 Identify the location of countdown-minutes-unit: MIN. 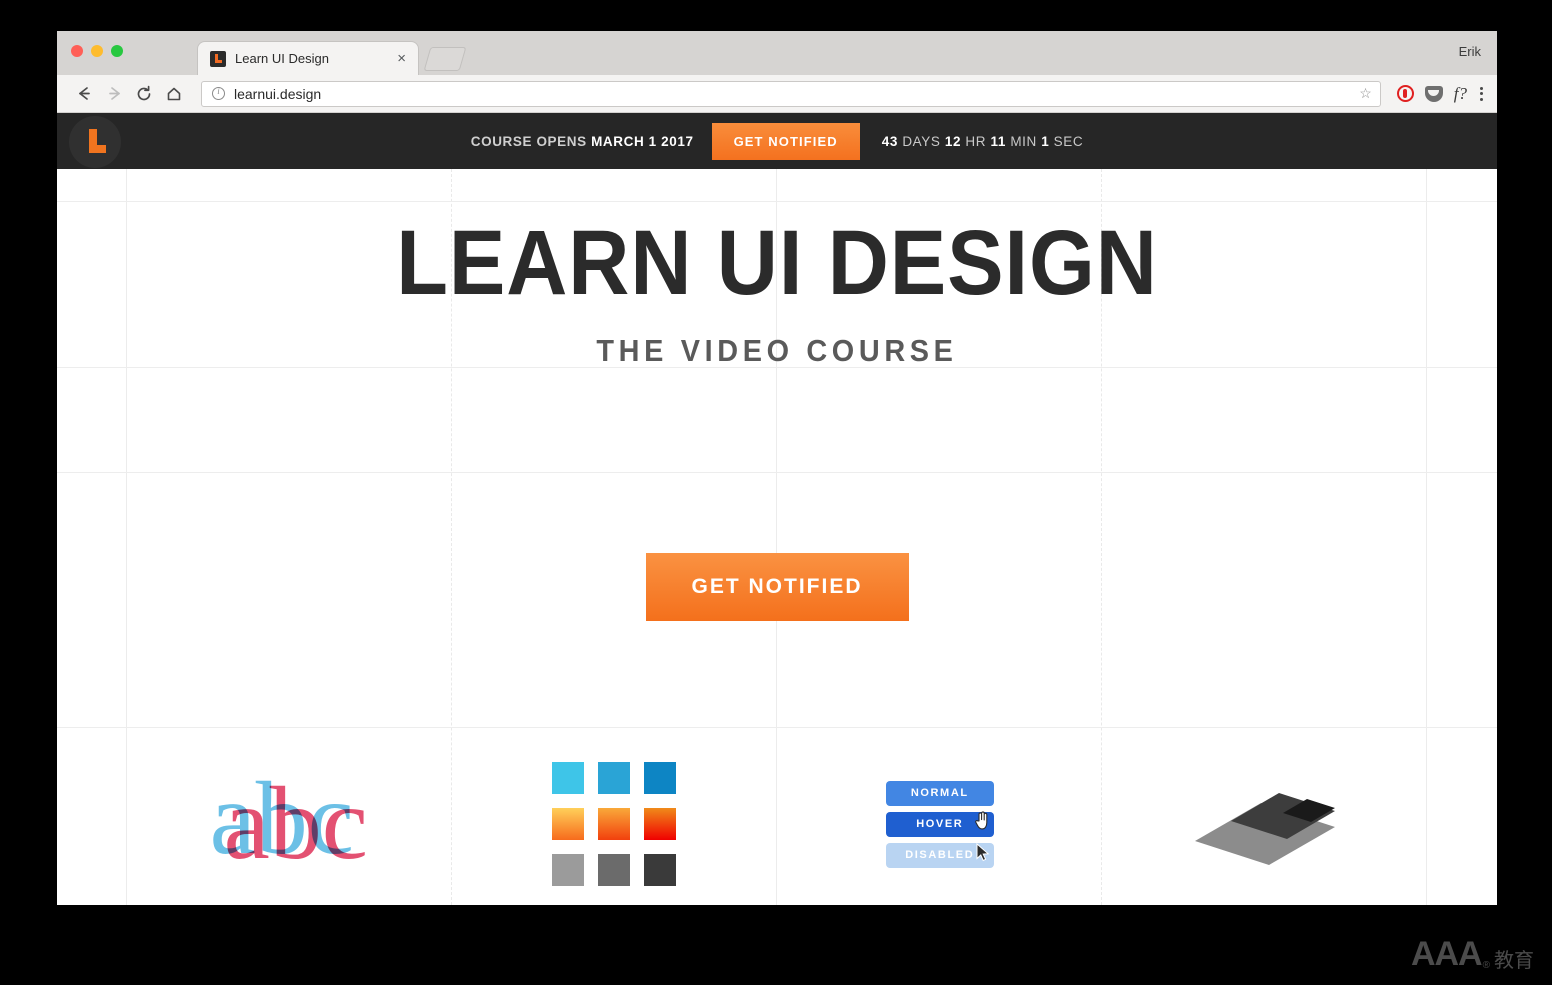
(1023, 141).